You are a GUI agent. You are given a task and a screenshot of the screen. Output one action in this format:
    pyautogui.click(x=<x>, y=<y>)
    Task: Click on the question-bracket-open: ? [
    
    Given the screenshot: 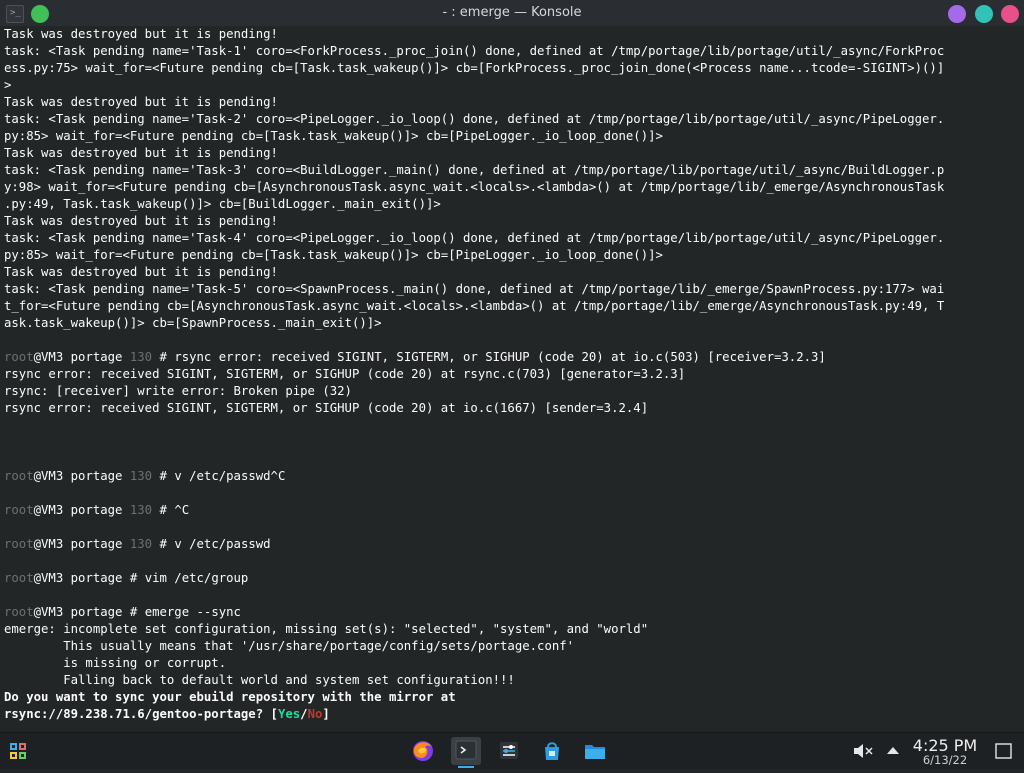 What is the action you would take?
    pyautogui.click(x=266, y=714)
    